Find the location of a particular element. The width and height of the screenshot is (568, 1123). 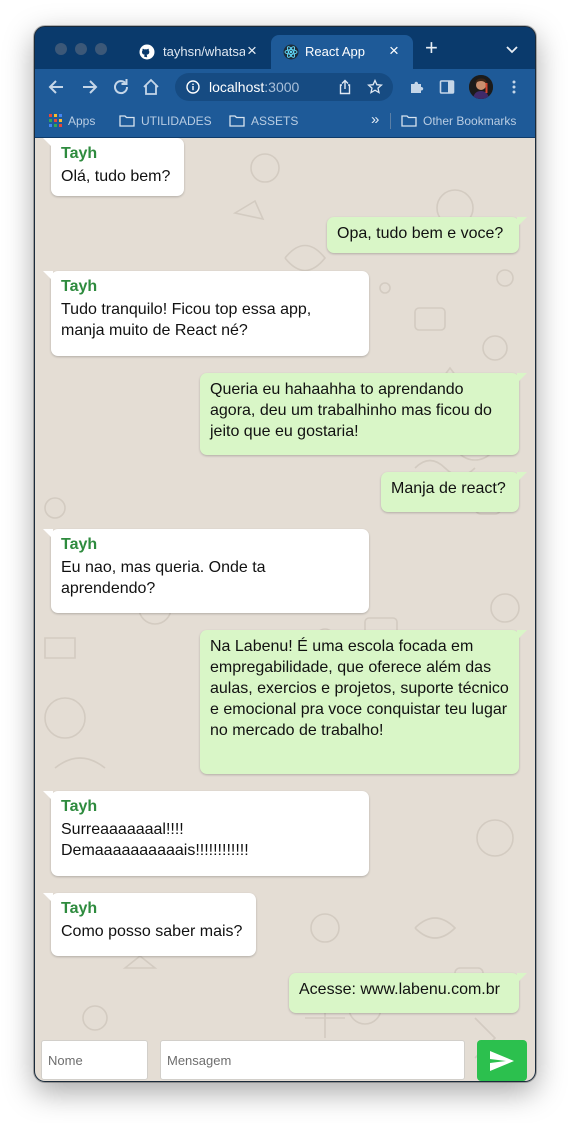

tab-github: tayhsn/whatsapp-clone × is located at coordinates (198, 52).